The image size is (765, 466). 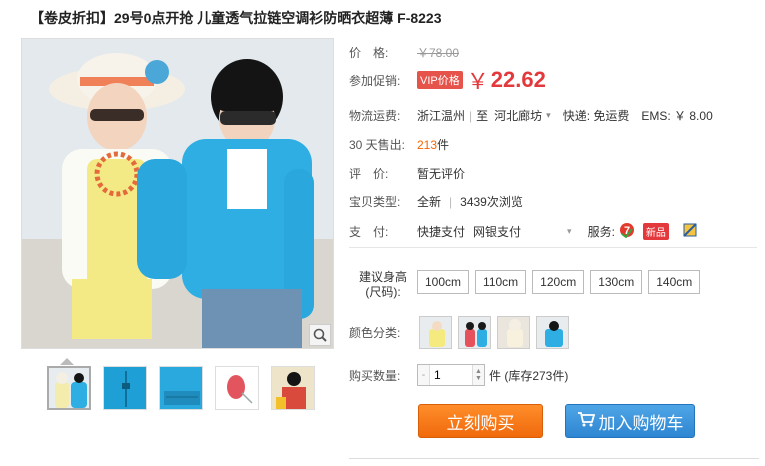 I want to click on view-count: 3439次浏览, so click(x=491, y=202).